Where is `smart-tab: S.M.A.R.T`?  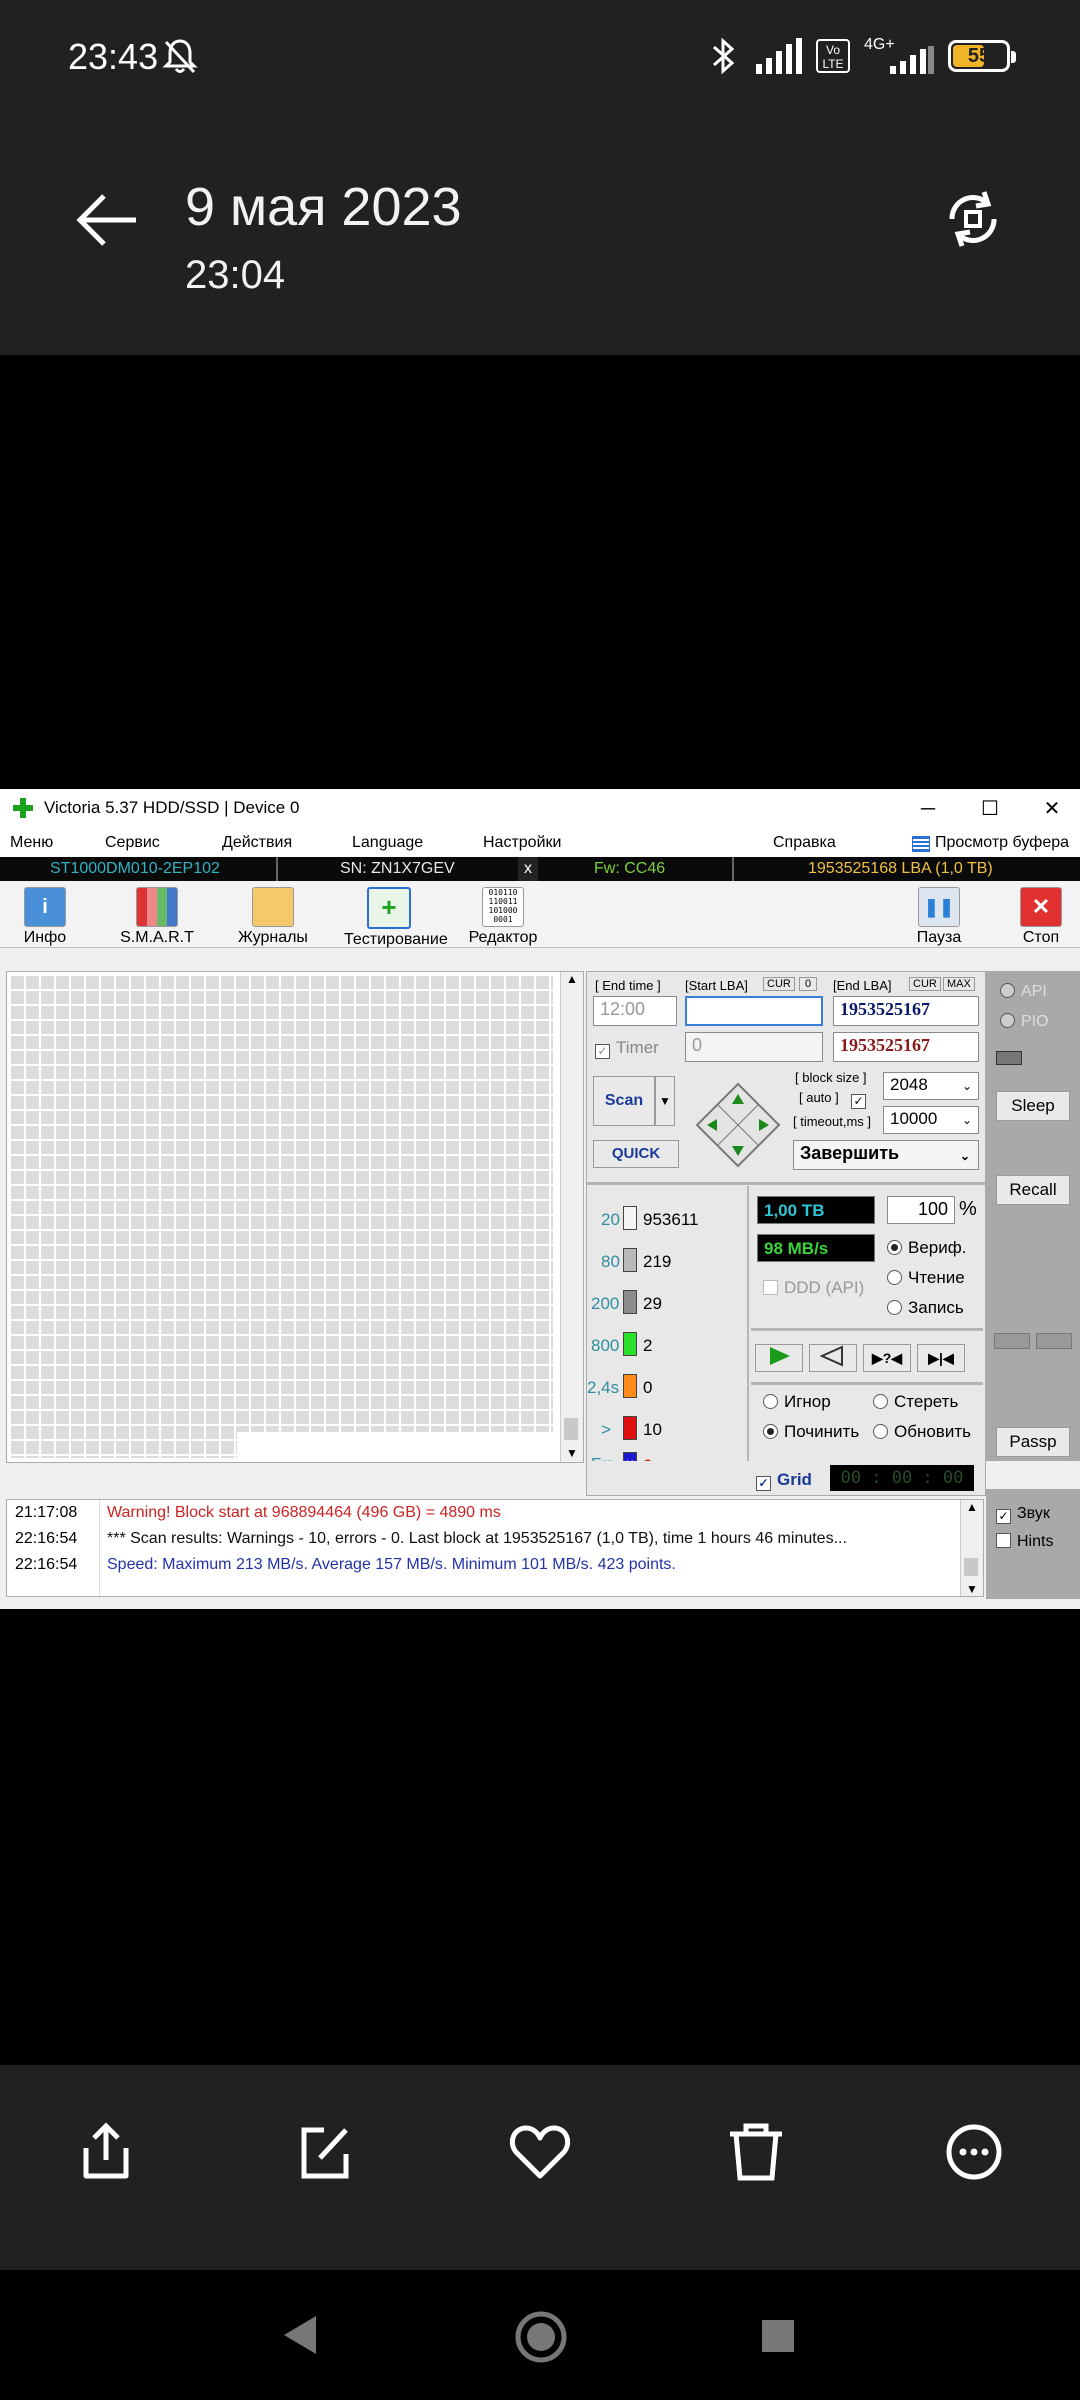 smart-tab: S.M.A.R.T is located at coordinates (157, 916).